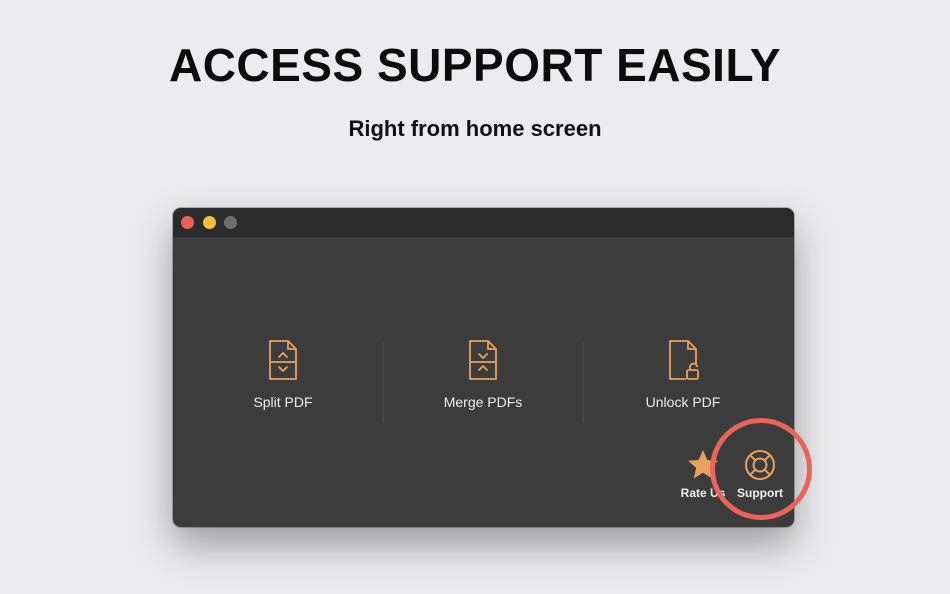 Image resolution: width=950 pixels, height=594 pixels. I want to click on close-window-button, so click(187, 222).